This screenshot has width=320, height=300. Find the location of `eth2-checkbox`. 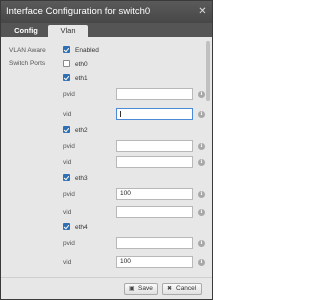

eth2-checkbox is located at coordinates (66, 129).